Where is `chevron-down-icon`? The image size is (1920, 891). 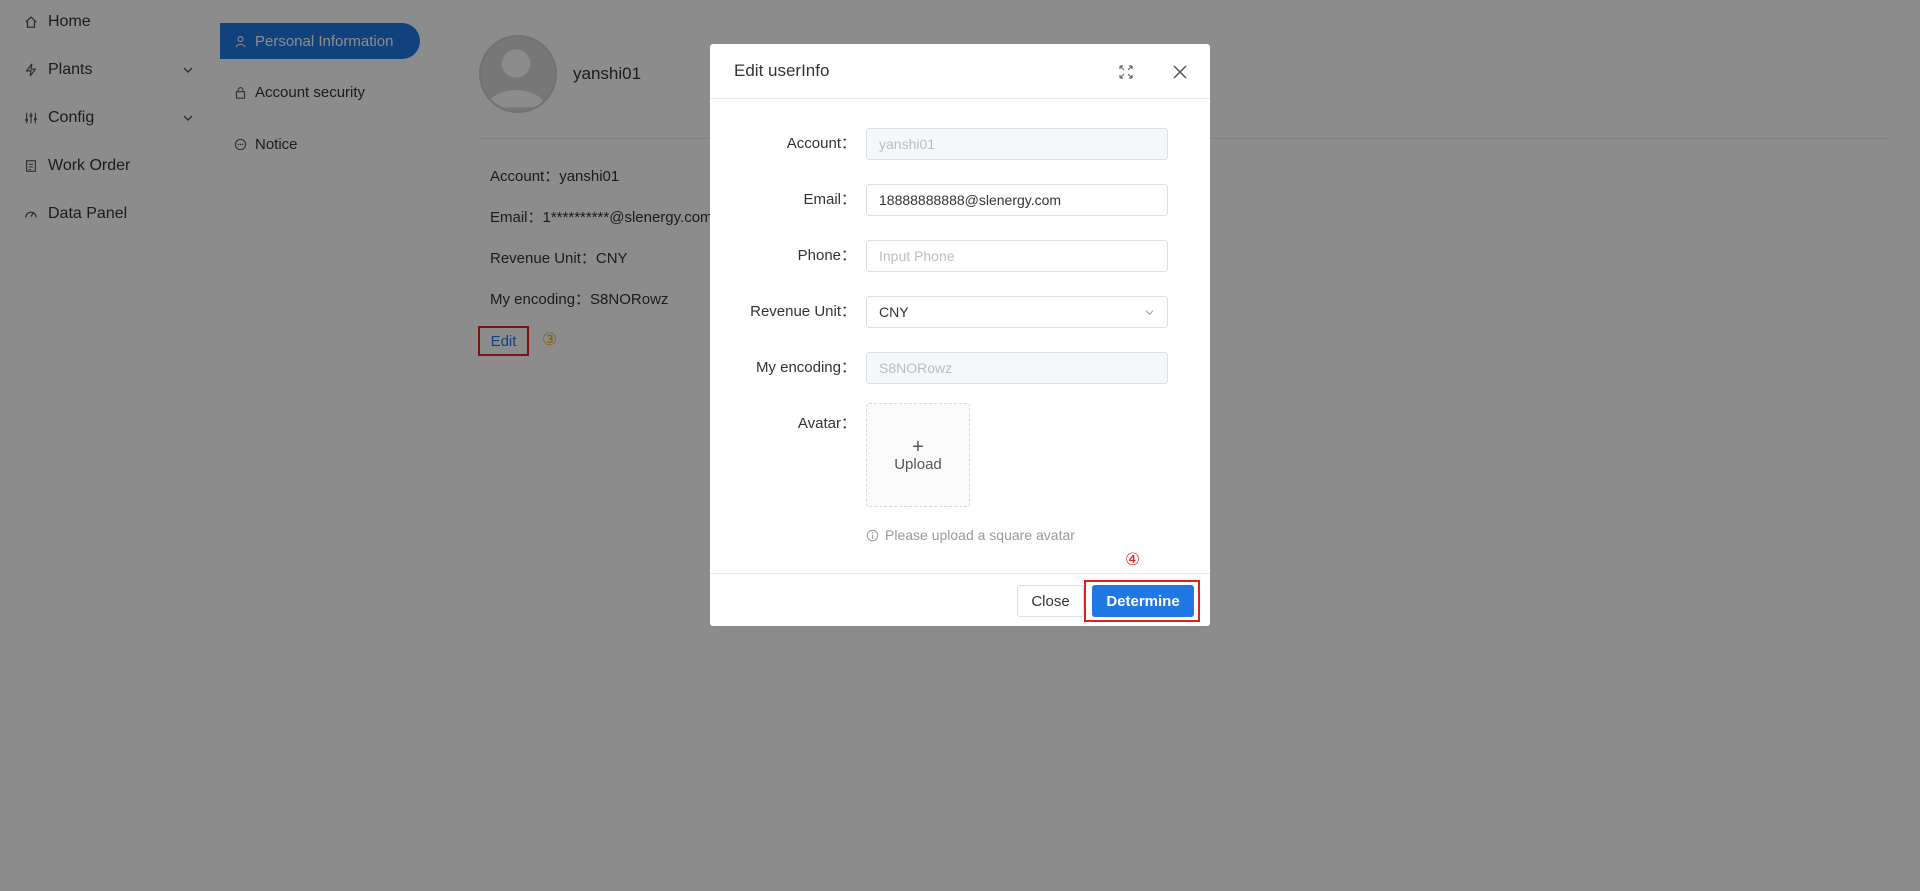 chevron-down-icon is located at coordinates (1149, 313).